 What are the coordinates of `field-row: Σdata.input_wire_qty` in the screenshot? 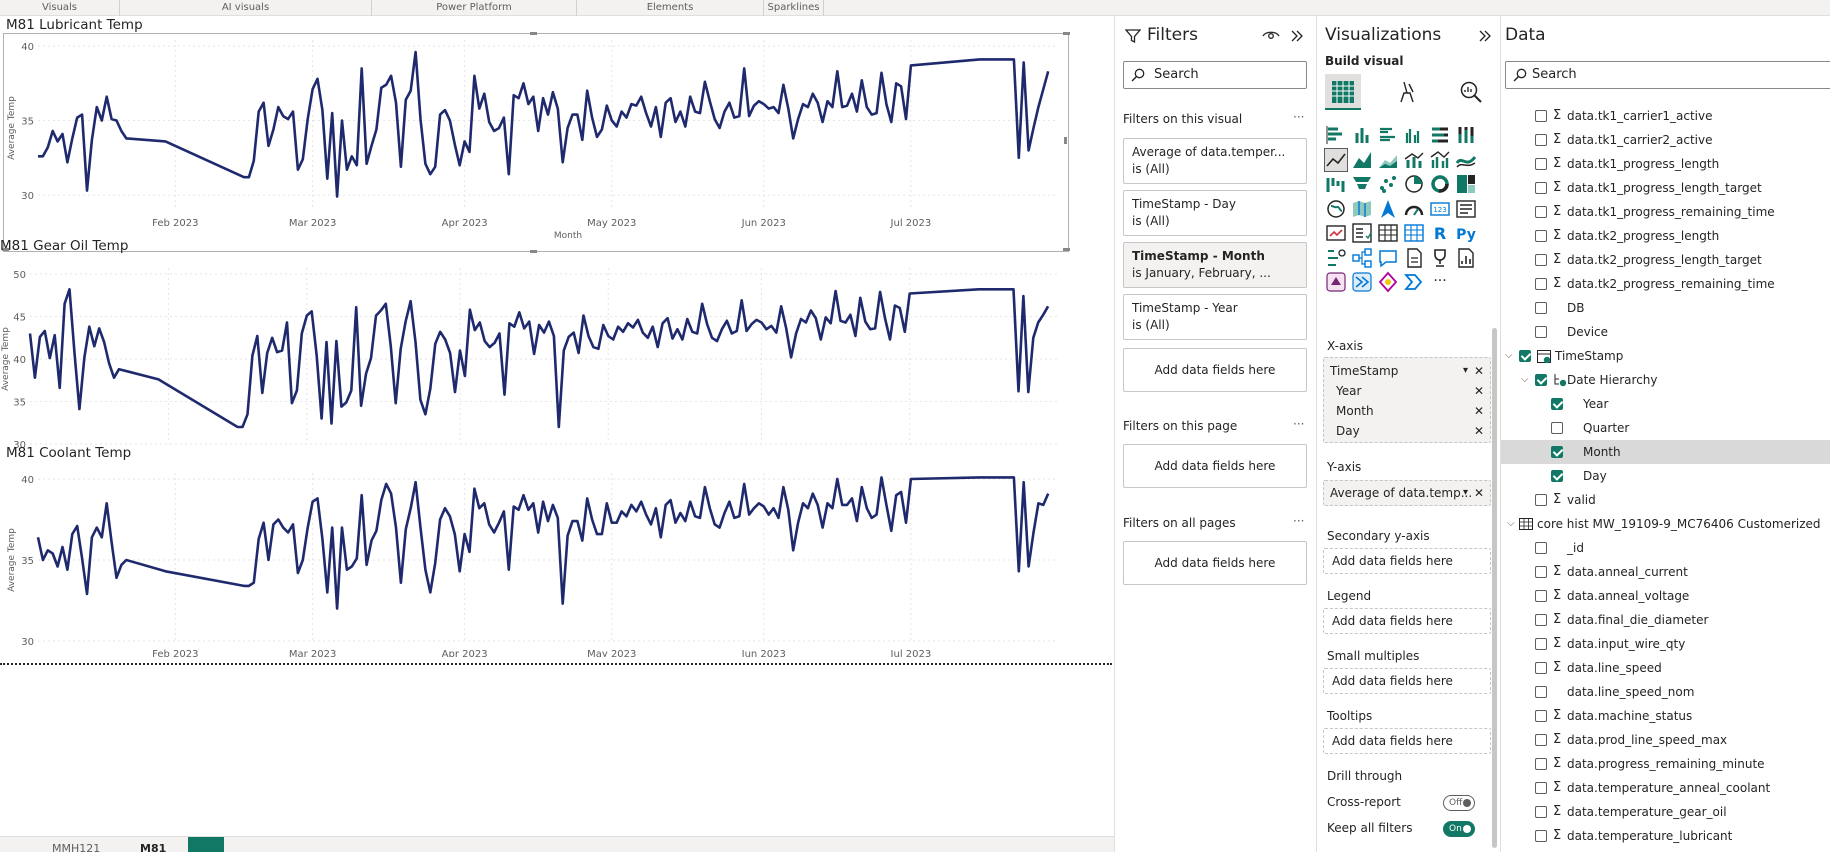 It's located at (1665, 644).